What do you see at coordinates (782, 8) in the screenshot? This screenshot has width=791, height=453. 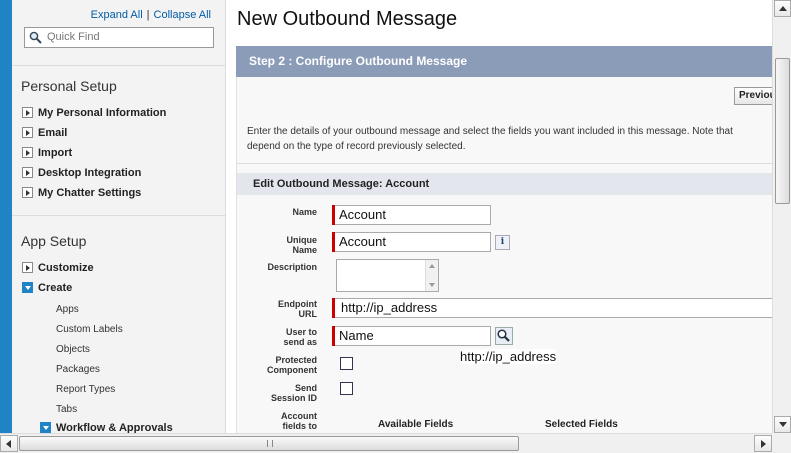 I see `scroll-up-arrow-icon` at bounding box center [782, 8].